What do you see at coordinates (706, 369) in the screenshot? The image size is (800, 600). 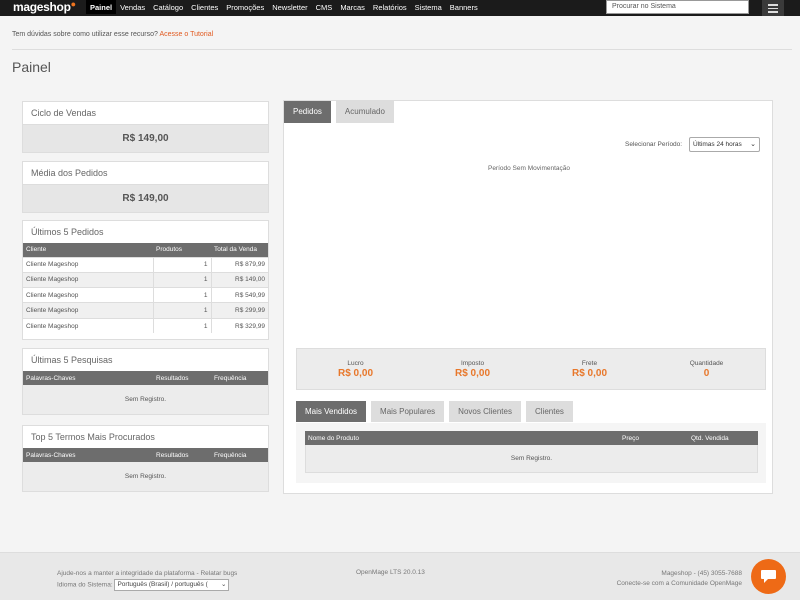 I see `total-quantidade: Quantidade 0` at bounding box center [706, 369].